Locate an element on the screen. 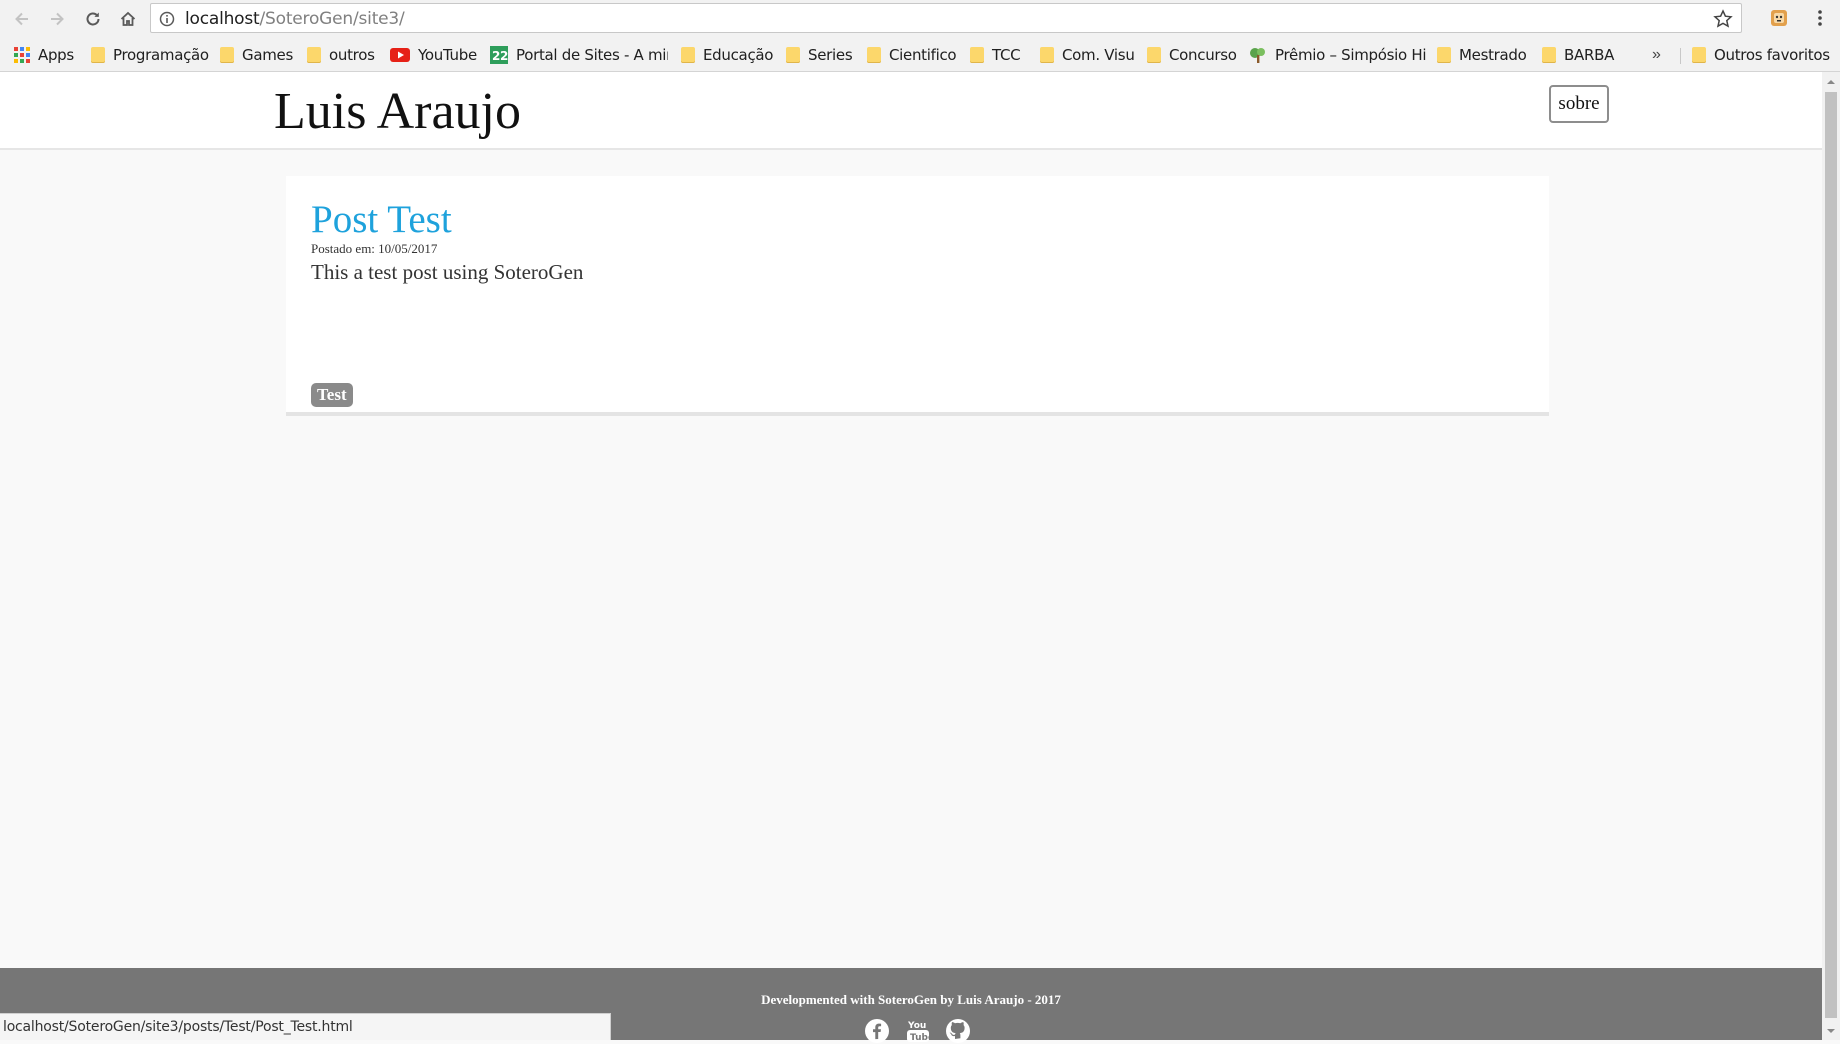  facebook-icon is located at coordinates (877, 1031).